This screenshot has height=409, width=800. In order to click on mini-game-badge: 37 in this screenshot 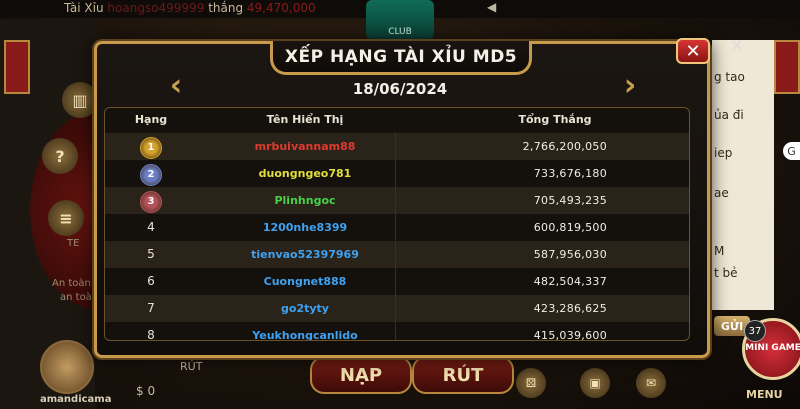, I will do `click(755, 331)`.